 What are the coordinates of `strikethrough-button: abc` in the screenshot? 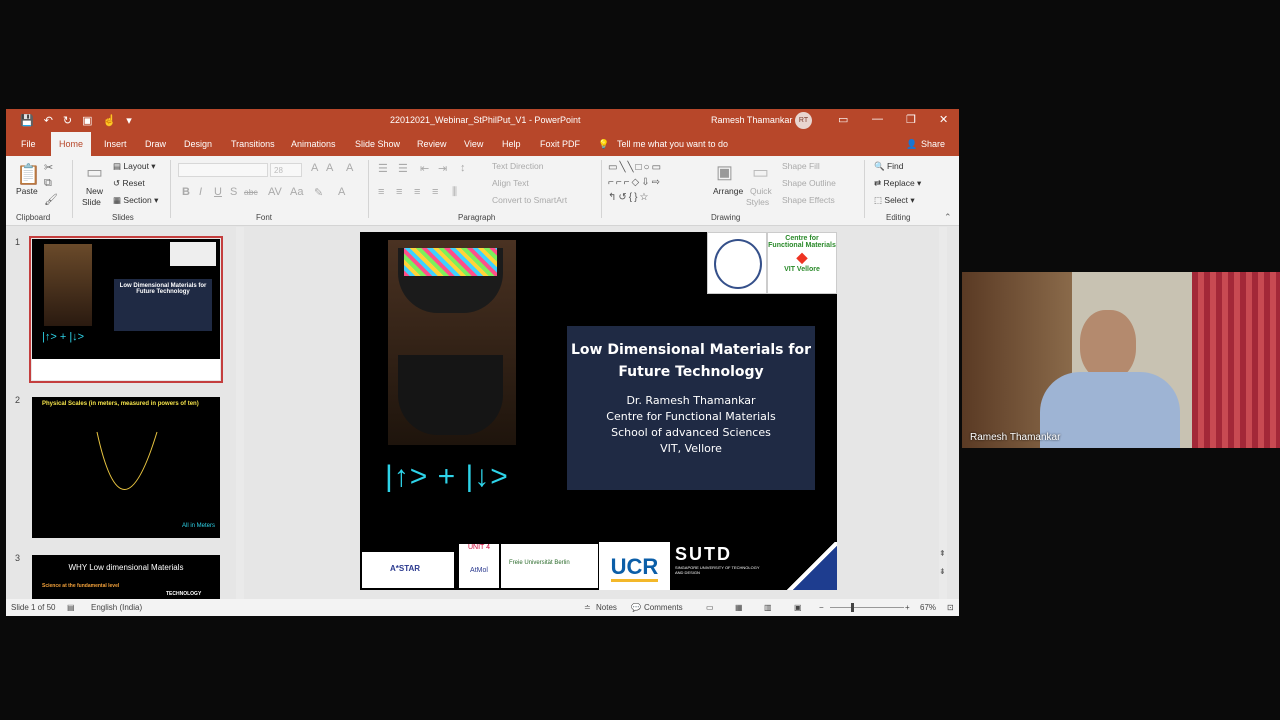 It's located at (251, 192).